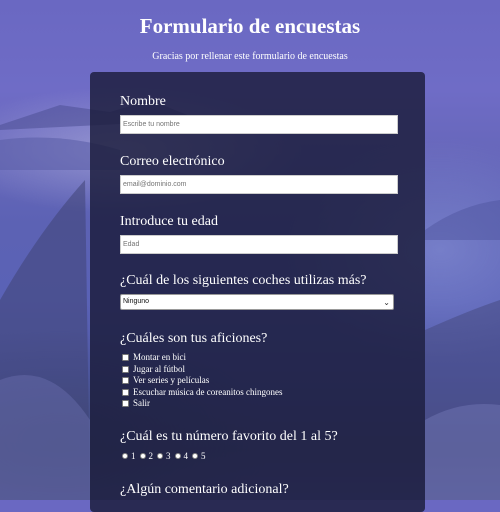  Describe the element at coordinates (259, 184) in the screenshot. I see `email-input: email@dominio.com` at that location.